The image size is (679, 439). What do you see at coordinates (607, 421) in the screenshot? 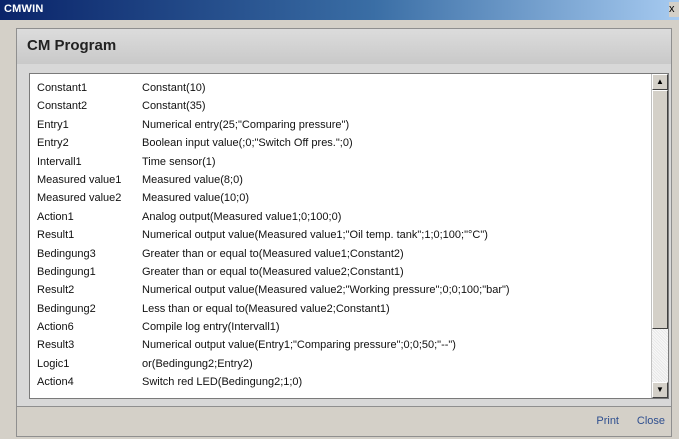
I see `print-button: Print` at bounding box center [607, 421].